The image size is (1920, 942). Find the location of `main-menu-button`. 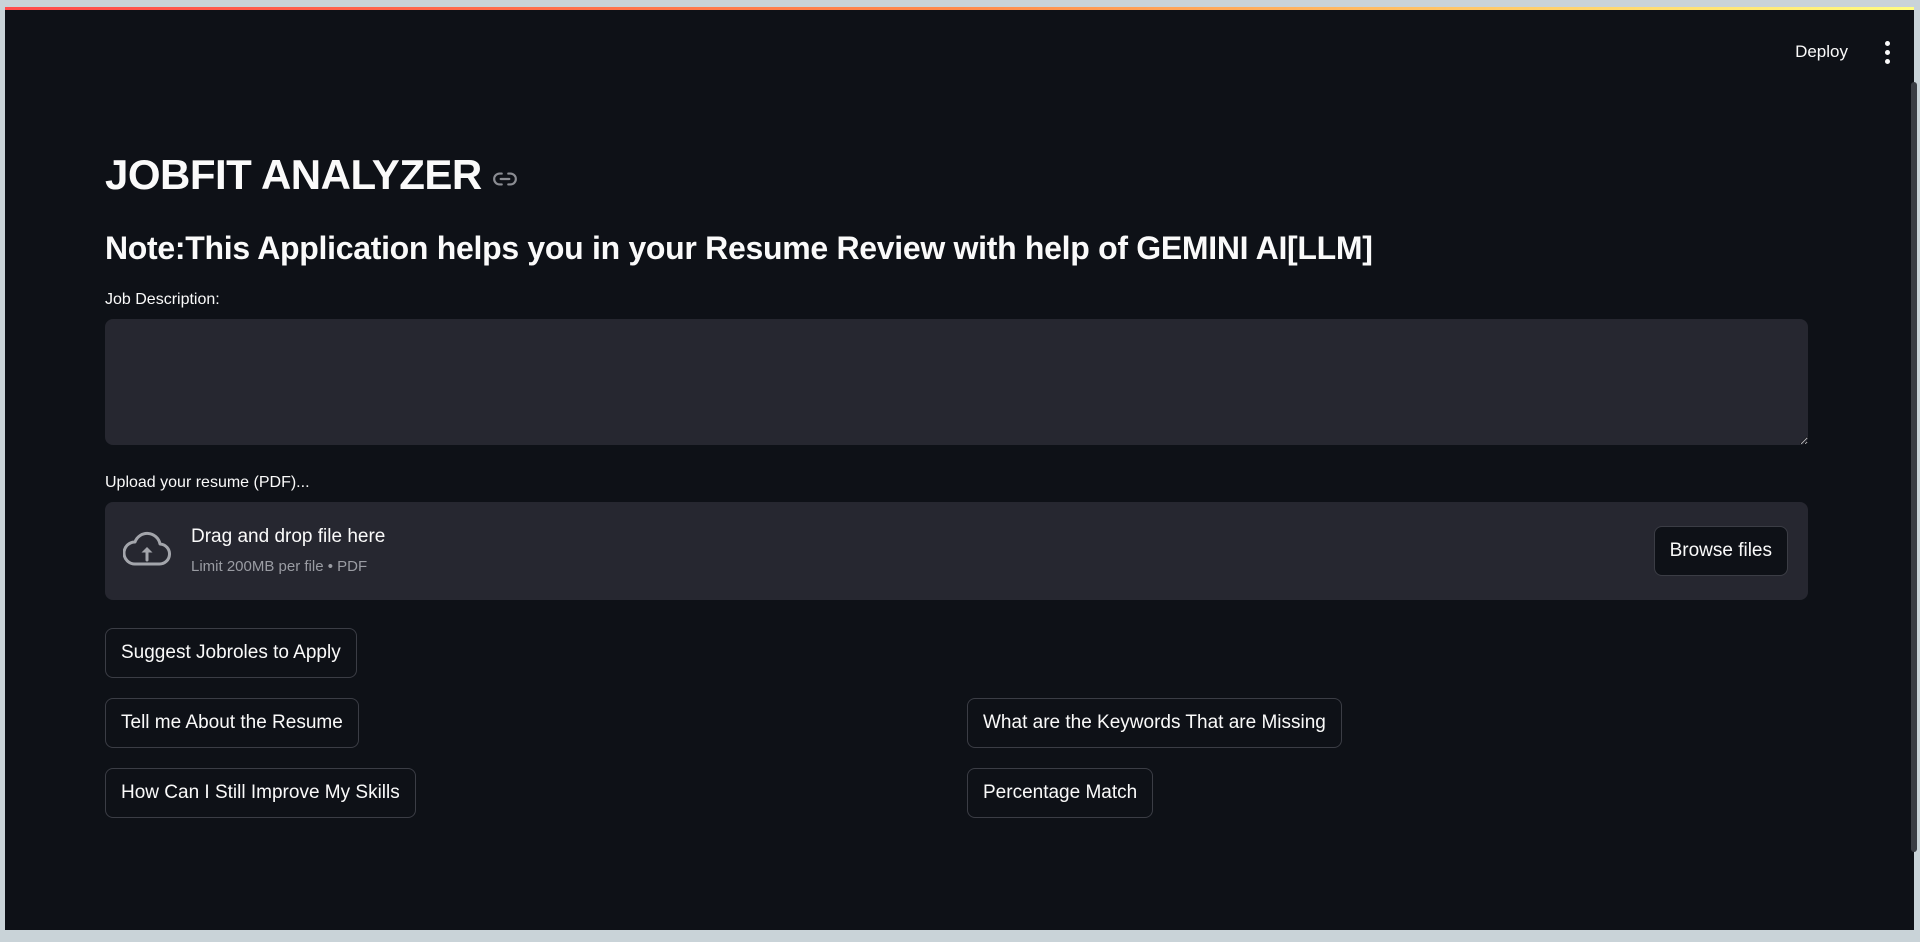

main-menu-button is located at coordinates (1887, 52).